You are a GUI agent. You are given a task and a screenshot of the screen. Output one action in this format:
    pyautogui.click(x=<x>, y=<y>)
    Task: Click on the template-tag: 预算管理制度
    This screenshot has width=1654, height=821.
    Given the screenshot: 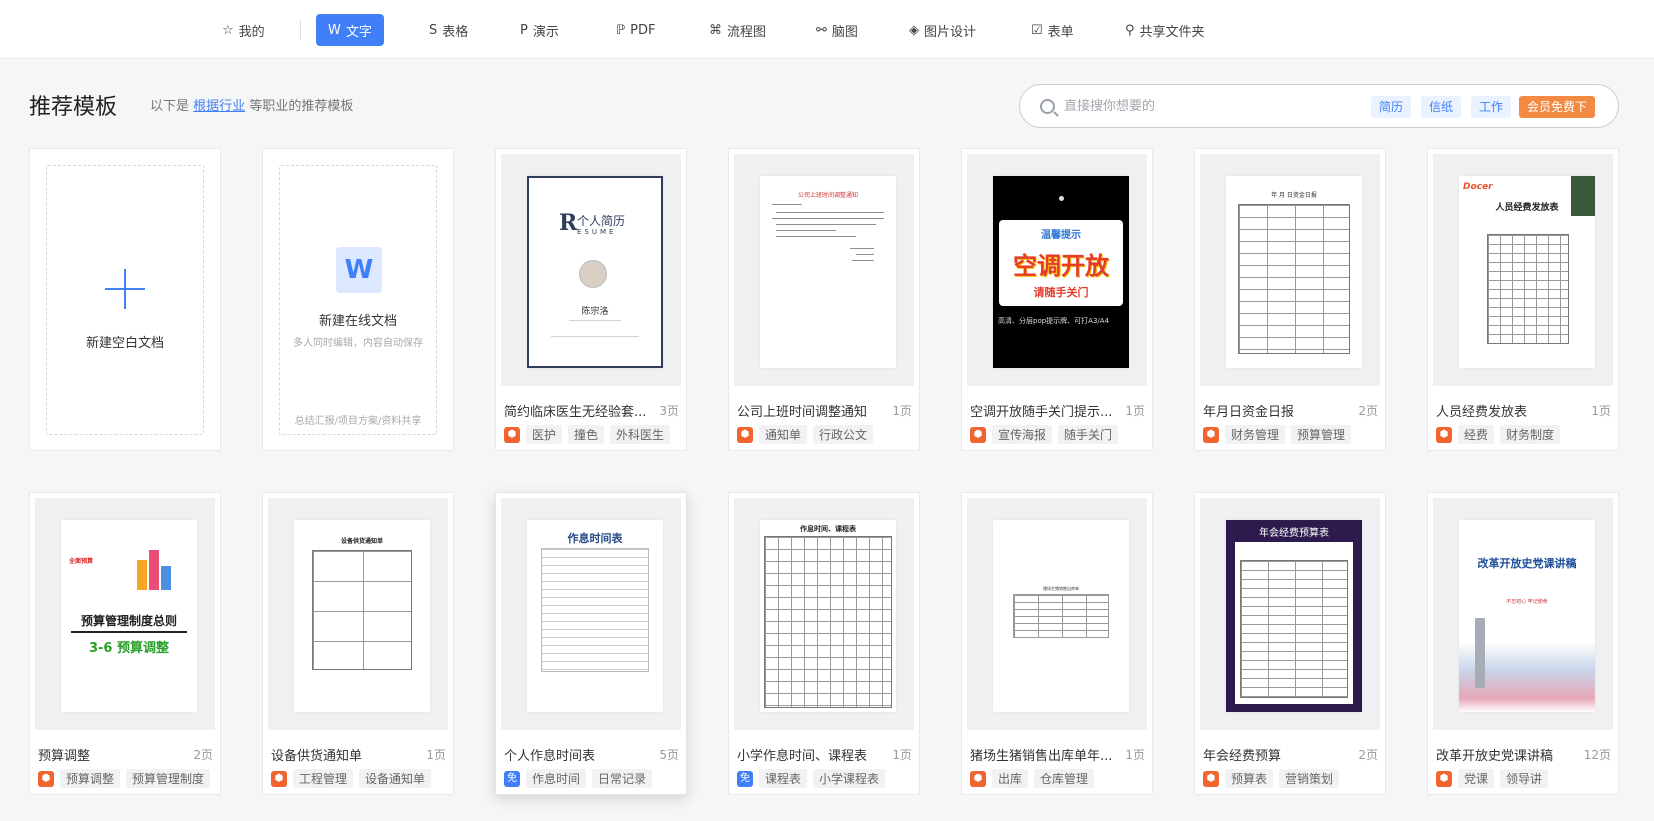 What is the action you would take?
    pyautogui.click(x=168, y=778)
    